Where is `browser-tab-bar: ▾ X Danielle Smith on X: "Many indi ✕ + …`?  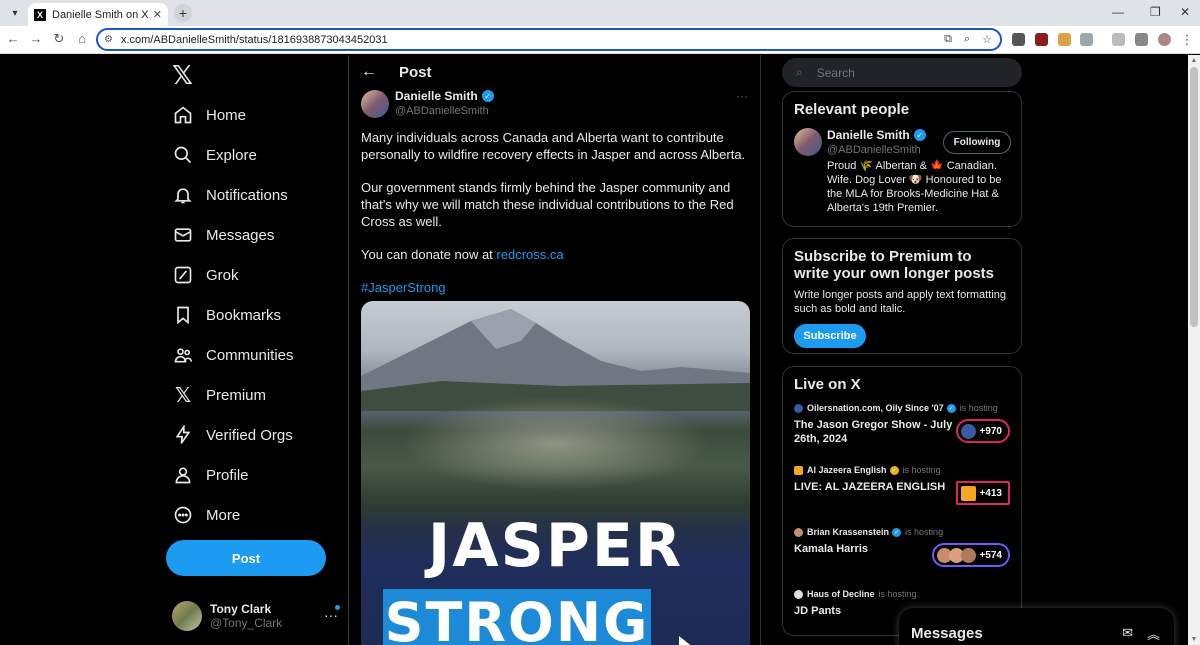
browser-tab-bar: ▾ X Danielle Smith on X: "Many indi ✕ + … is located at coordinates (600, 13).